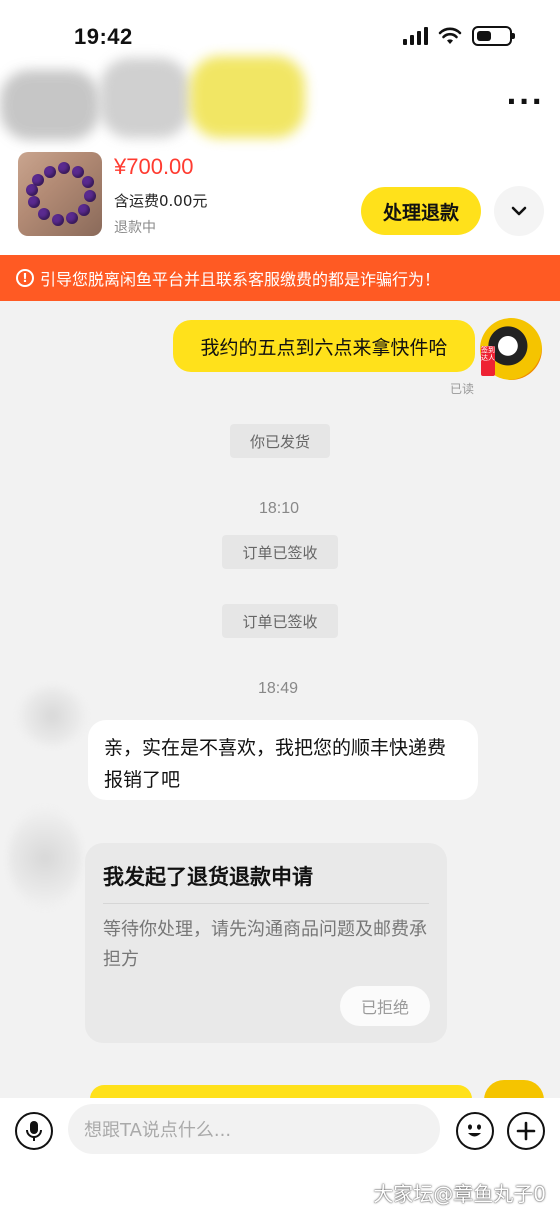 This screenshot has width=560, height=1214. Describe the element at coordinates (421, 211) in the screenshot. I see `handle-refund-button: 处理退款` at that location.